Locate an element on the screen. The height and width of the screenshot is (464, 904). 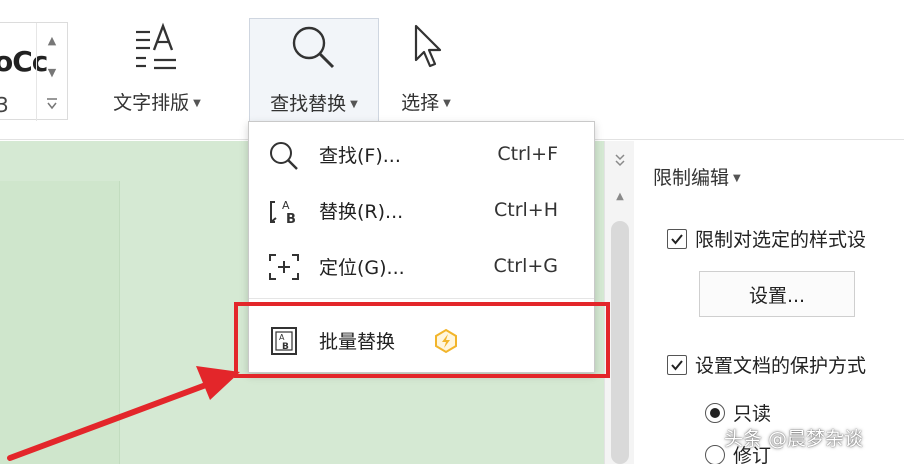
restrict-style-checkbox-row: 限制对选定的样式设 is located at coordinates (766, 238).